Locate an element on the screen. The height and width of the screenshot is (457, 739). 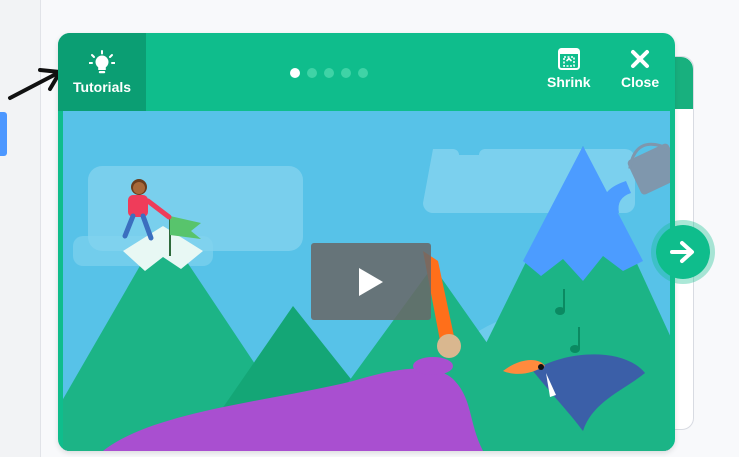
tutorials-button: Tutorials is located at coordinates (102, 72).